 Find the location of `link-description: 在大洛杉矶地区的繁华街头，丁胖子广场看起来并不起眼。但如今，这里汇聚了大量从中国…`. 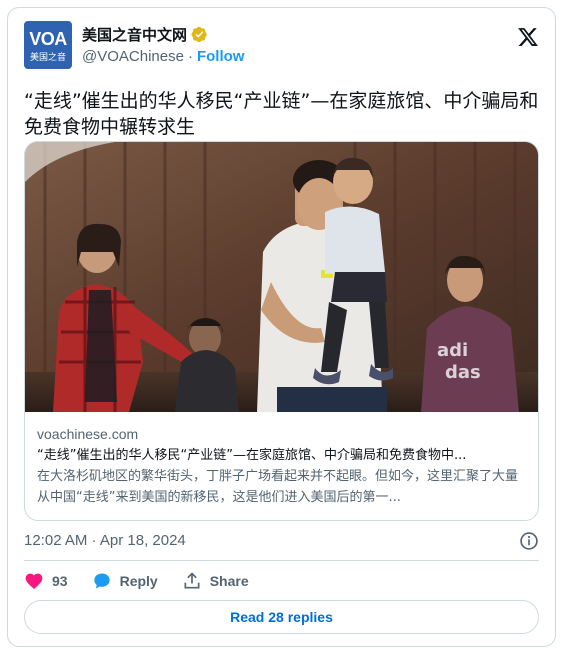

link-description: 在大洛杉矶地区的繁华街头，丁胖子广场看起来并不起眼。但如今，这里汇聚了大量从中国… is located at coordinates (278, 487).